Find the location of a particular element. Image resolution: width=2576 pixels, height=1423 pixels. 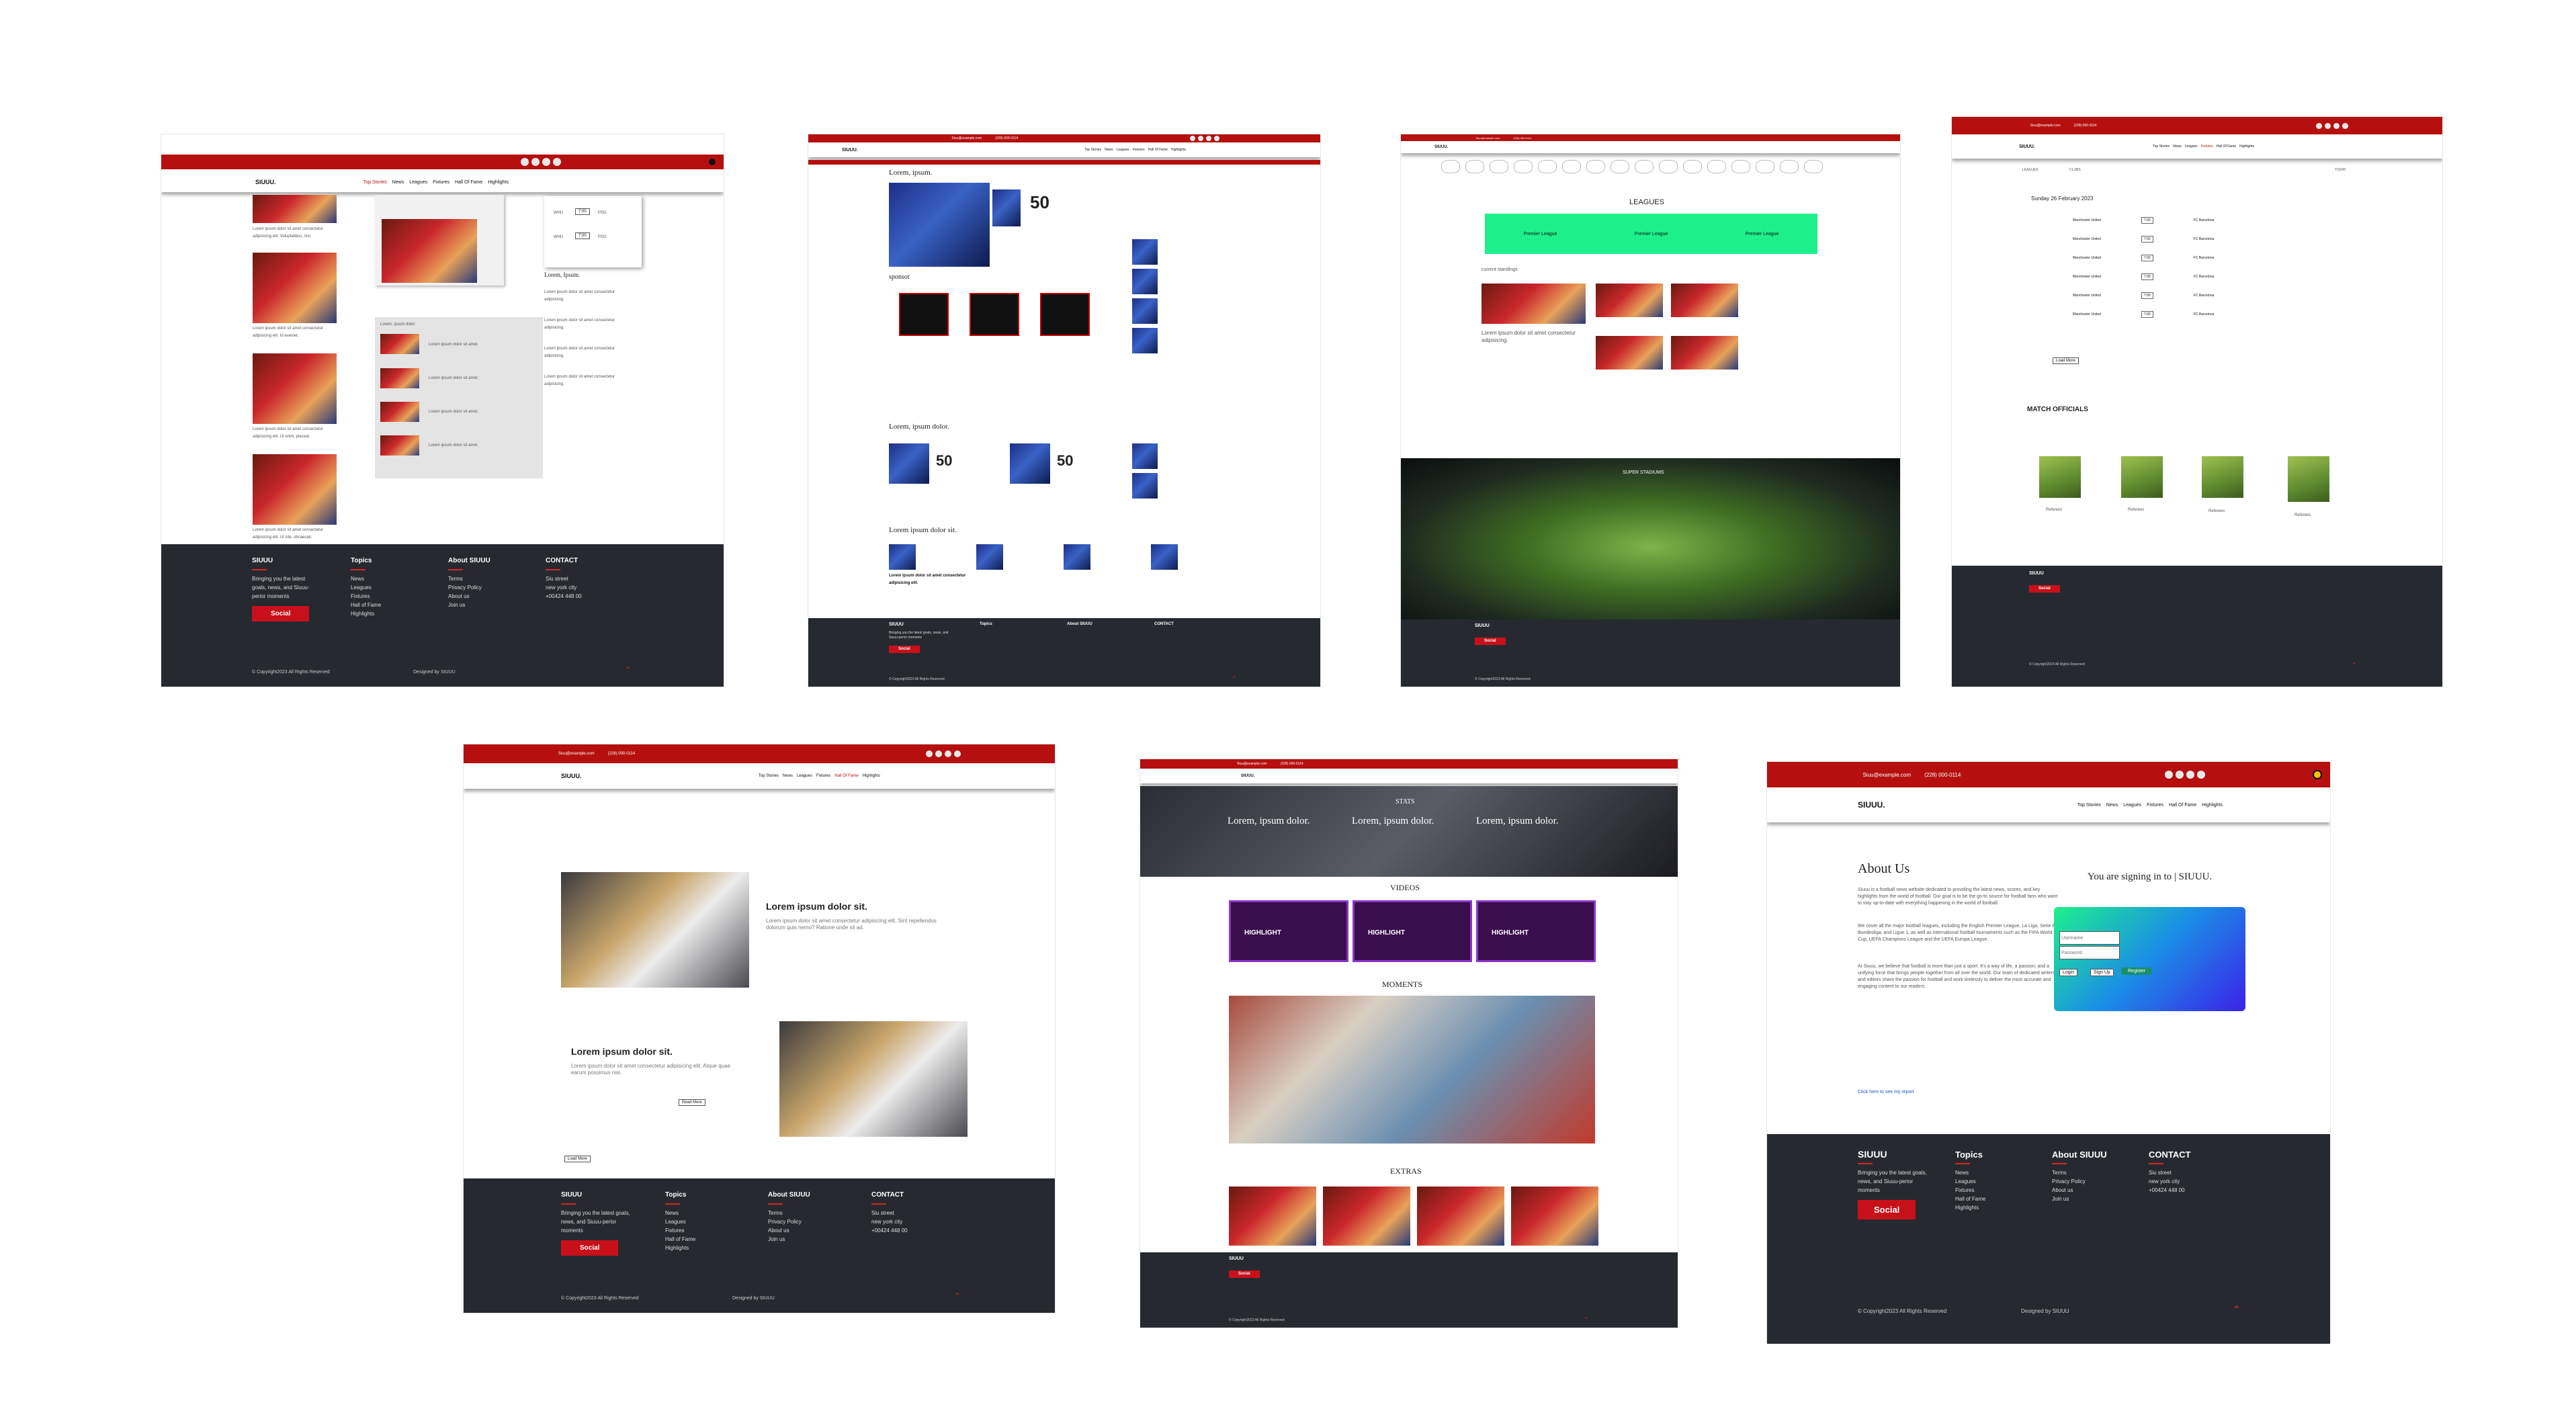

footer-link-leagues: Leagues is located at coordinates (680, 1221).